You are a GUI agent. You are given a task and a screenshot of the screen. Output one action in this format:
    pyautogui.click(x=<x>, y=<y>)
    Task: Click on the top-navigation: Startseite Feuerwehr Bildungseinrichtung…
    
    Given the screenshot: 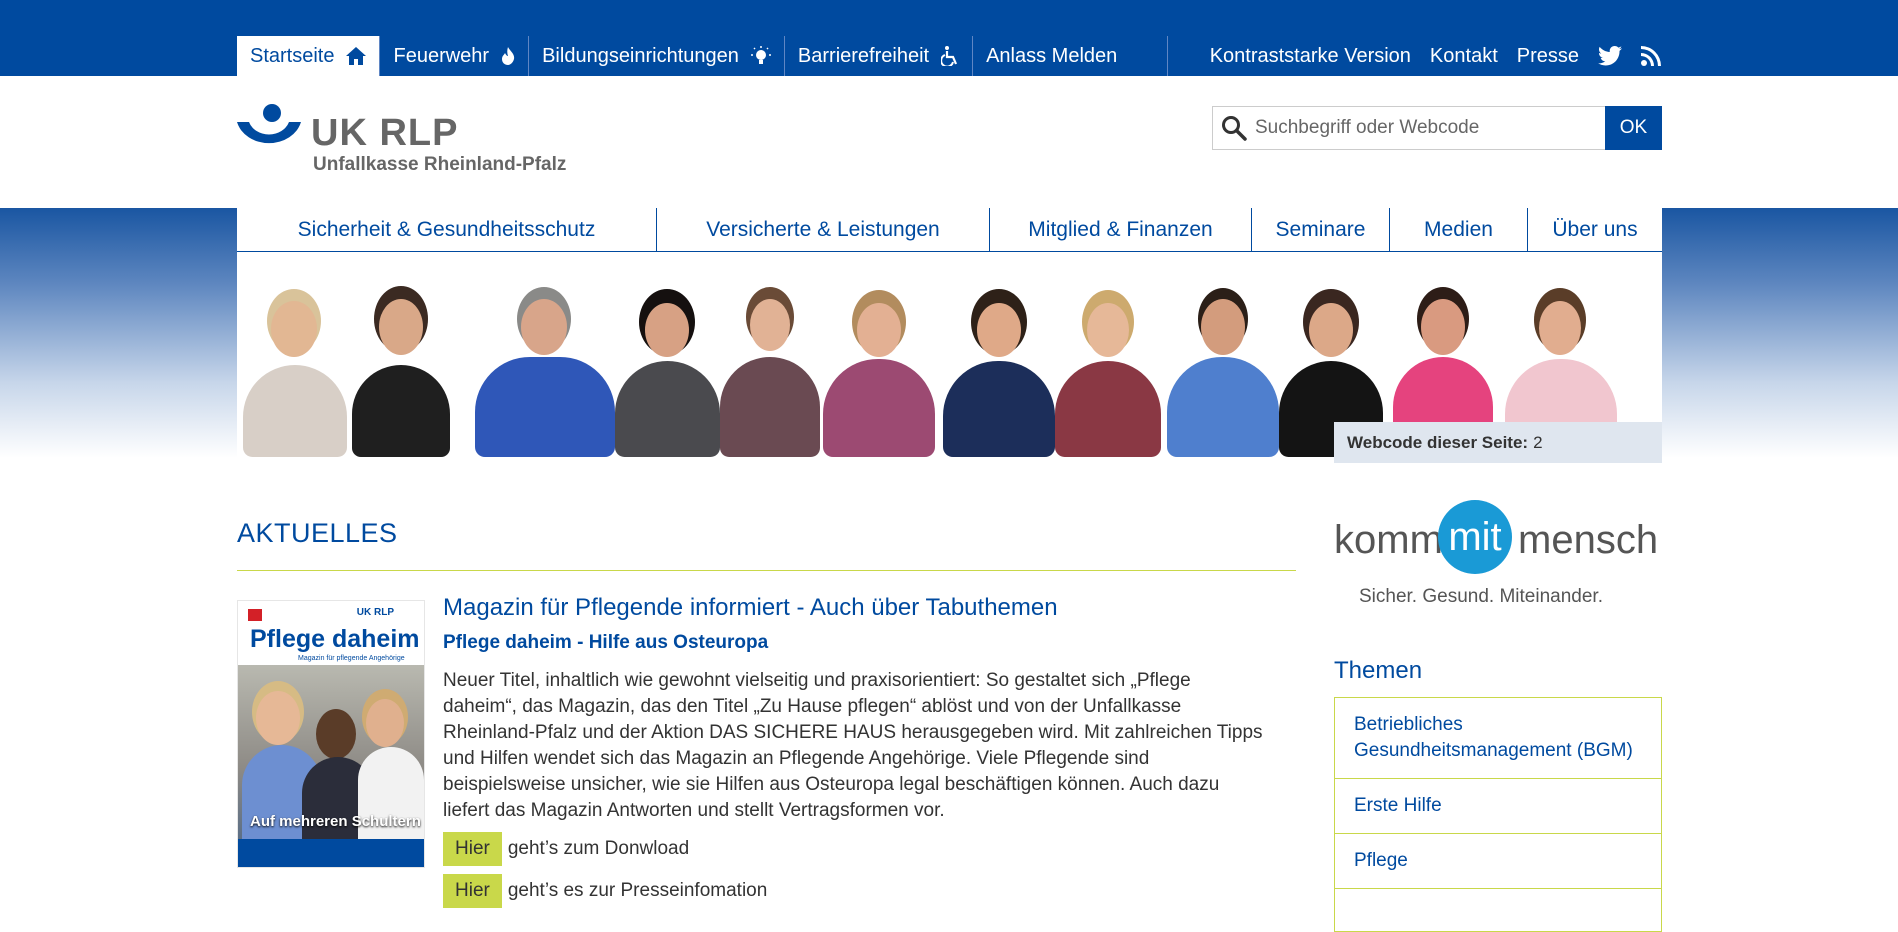 What is the action you would take?
    pyautogui.click(x=703, y=56)
    